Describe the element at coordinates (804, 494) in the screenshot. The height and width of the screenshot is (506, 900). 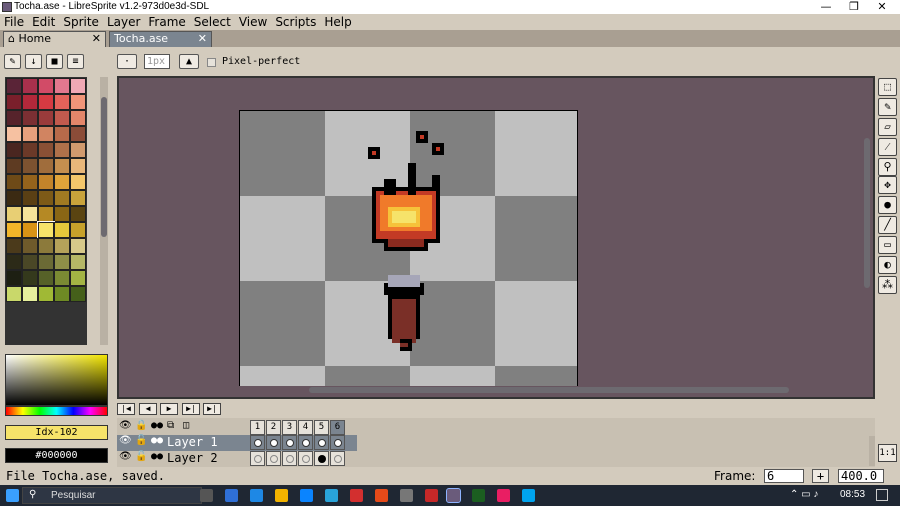
I see `tray-icons: ⌃ ▭ ♪` at that location.